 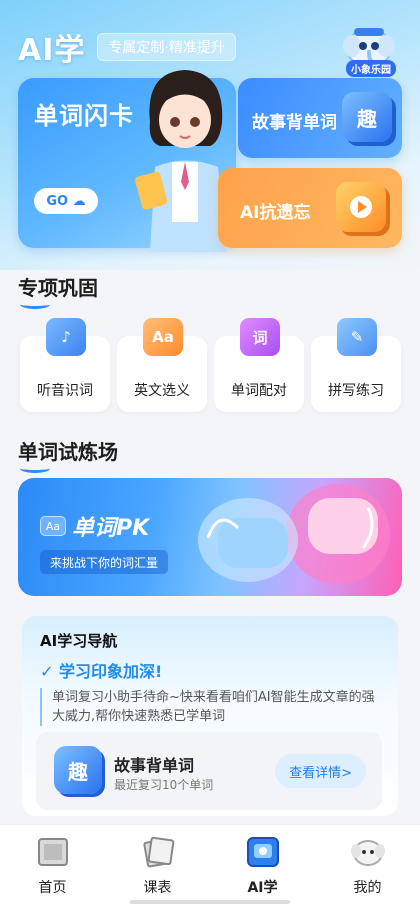 What do you see at coordinates (66, 201) in the screenshot?
I see `go-button: GO ☁` at bounding box center [66, 201].